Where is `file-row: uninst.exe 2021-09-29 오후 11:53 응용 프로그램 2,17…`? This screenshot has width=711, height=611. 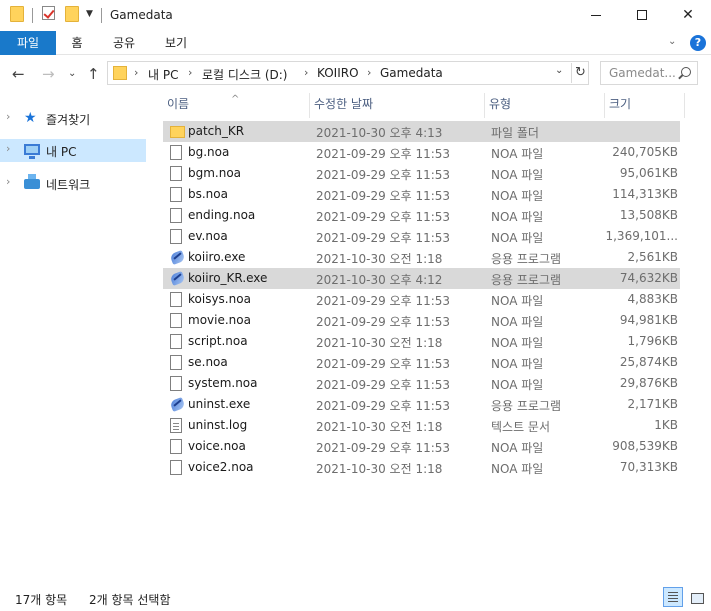 file-row: uninst.exe 2021-09-29 오후 11:53 응용 프로그램 2,17… is located at coordinates (421, 404).